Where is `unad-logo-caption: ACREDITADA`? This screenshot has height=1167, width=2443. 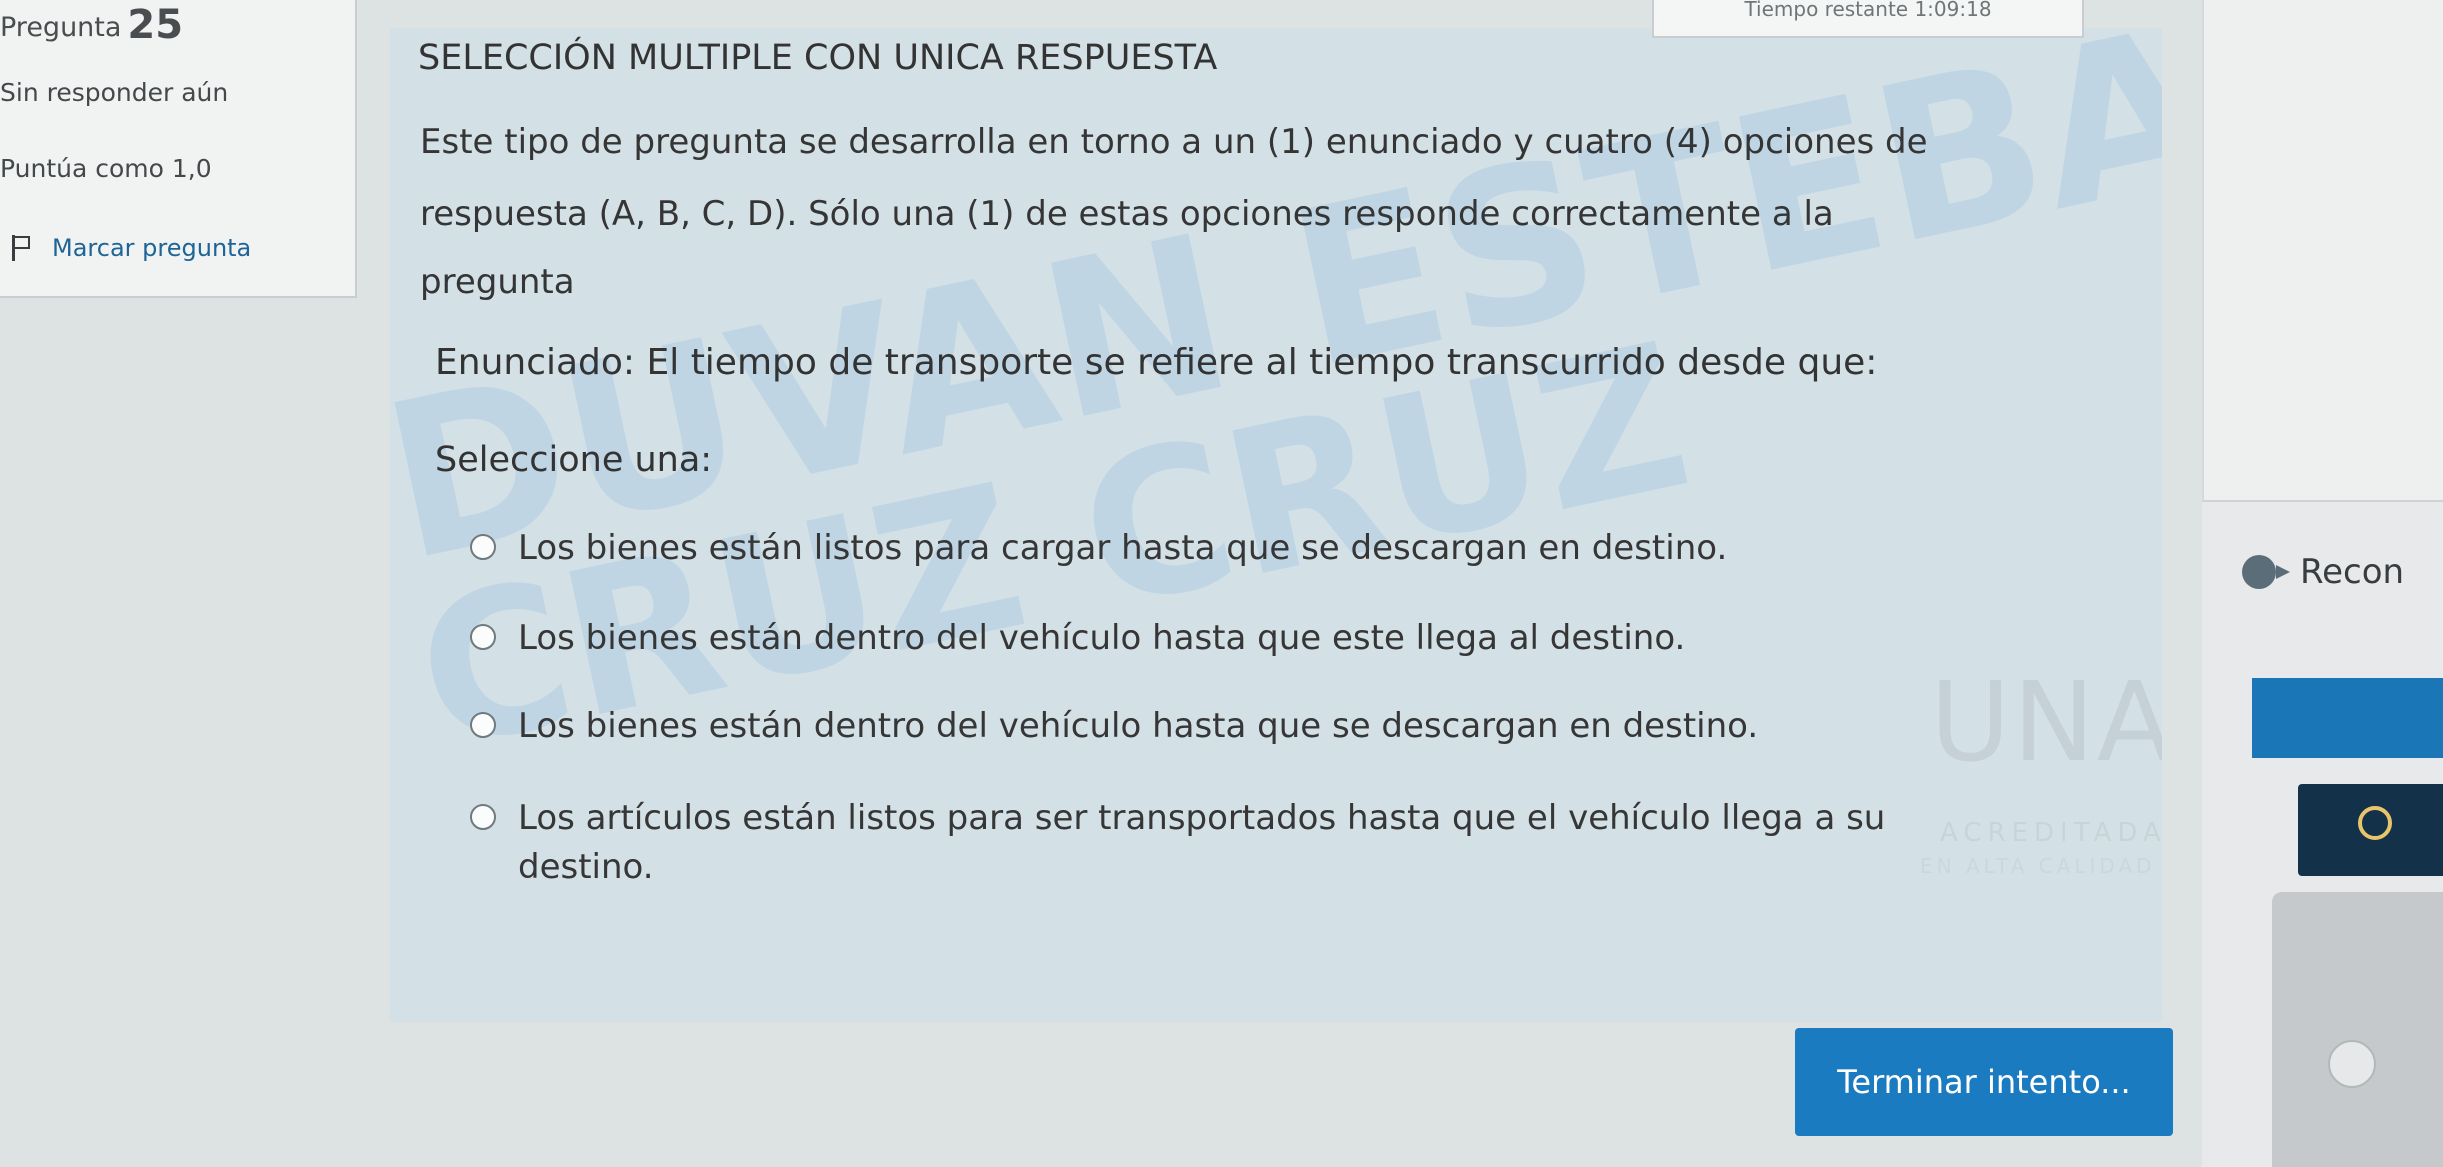 unad-logo-caption: ACREDITADA is located at coordinates (2051, 833).